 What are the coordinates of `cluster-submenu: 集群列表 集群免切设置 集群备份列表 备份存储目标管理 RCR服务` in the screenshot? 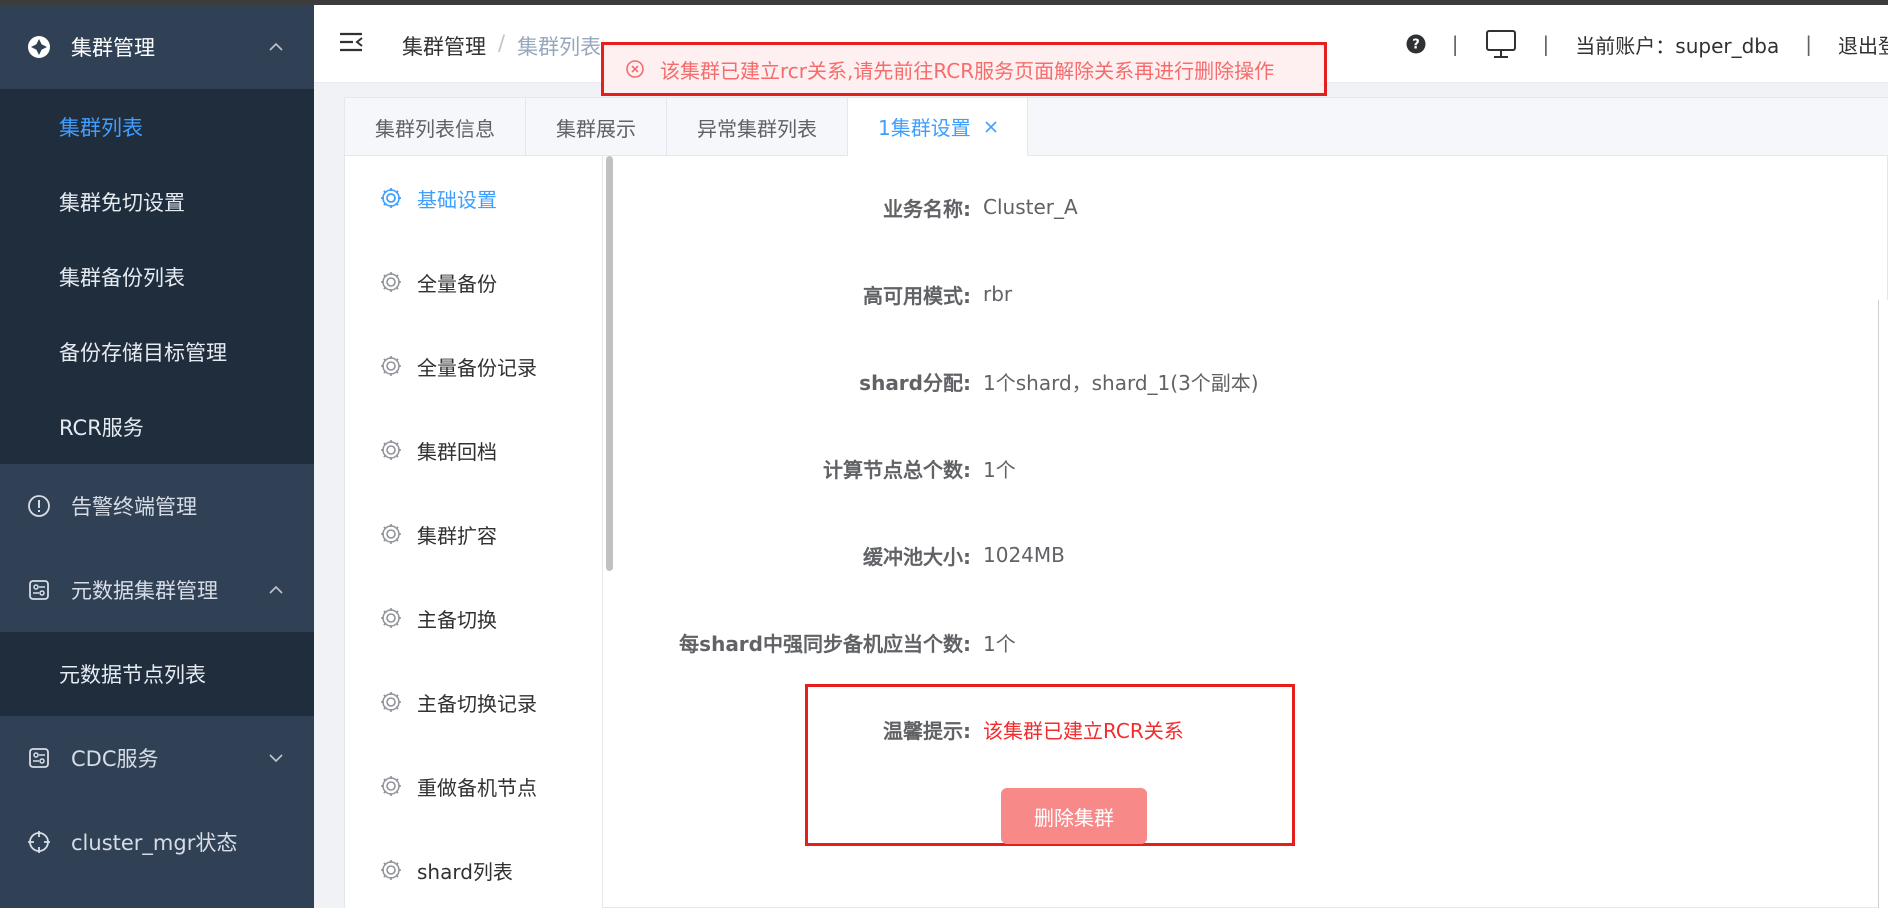 It's located at (157, 276).